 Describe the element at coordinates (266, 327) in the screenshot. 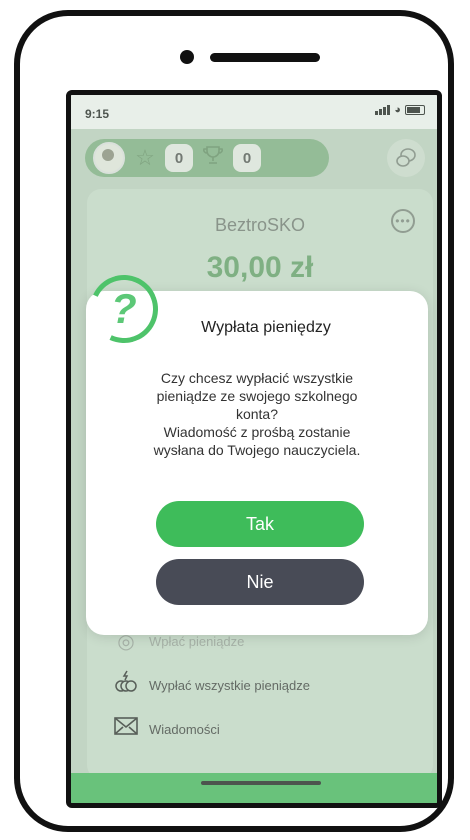

I see `dialog-title: Wypłata pieniędzy` at that location.